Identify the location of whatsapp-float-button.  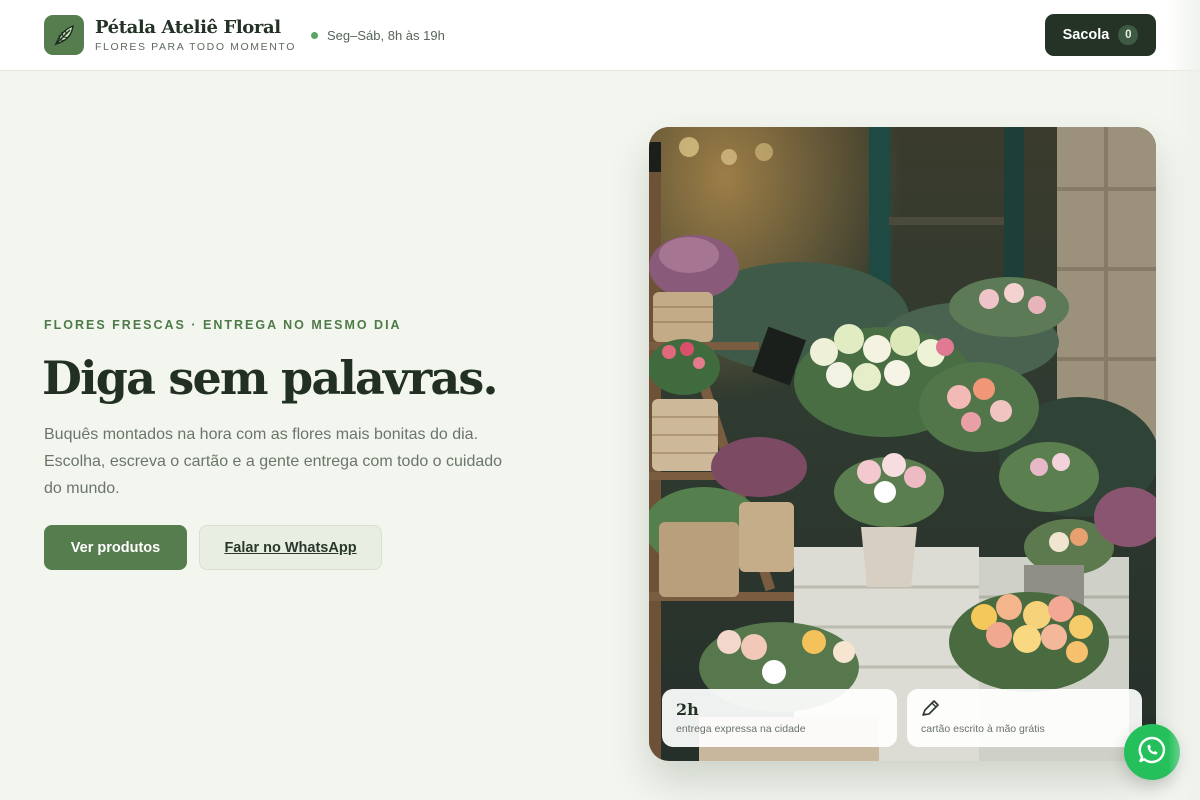
(1152, 752).